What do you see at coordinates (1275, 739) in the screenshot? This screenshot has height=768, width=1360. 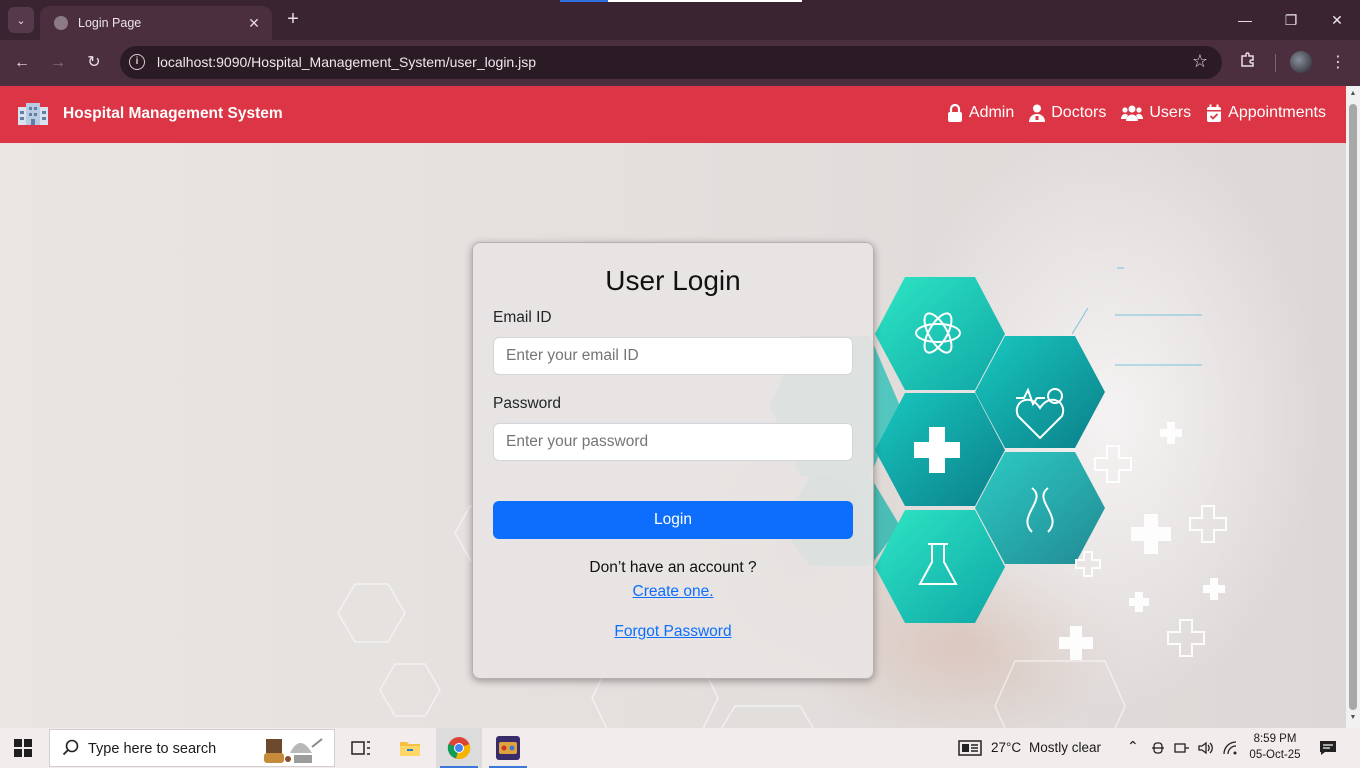 I see `clock-time: 8:59 PM` at bounding box center [1275, 739].